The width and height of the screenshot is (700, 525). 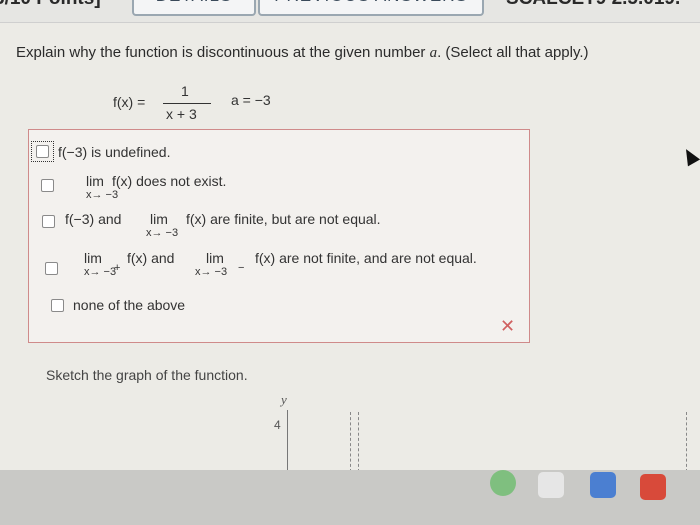 I want to click on sketch-prompt: Sketch the graph of the function., so click(x=147, y=375).